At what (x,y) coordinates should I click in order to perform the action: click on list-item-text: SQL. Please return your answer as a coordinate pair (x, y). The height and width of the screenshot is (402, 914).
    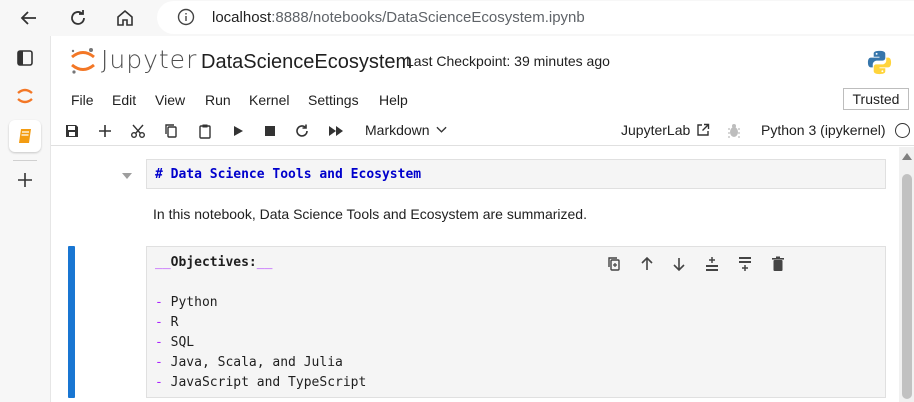
    Looking at the image, I should click on (182, 342).